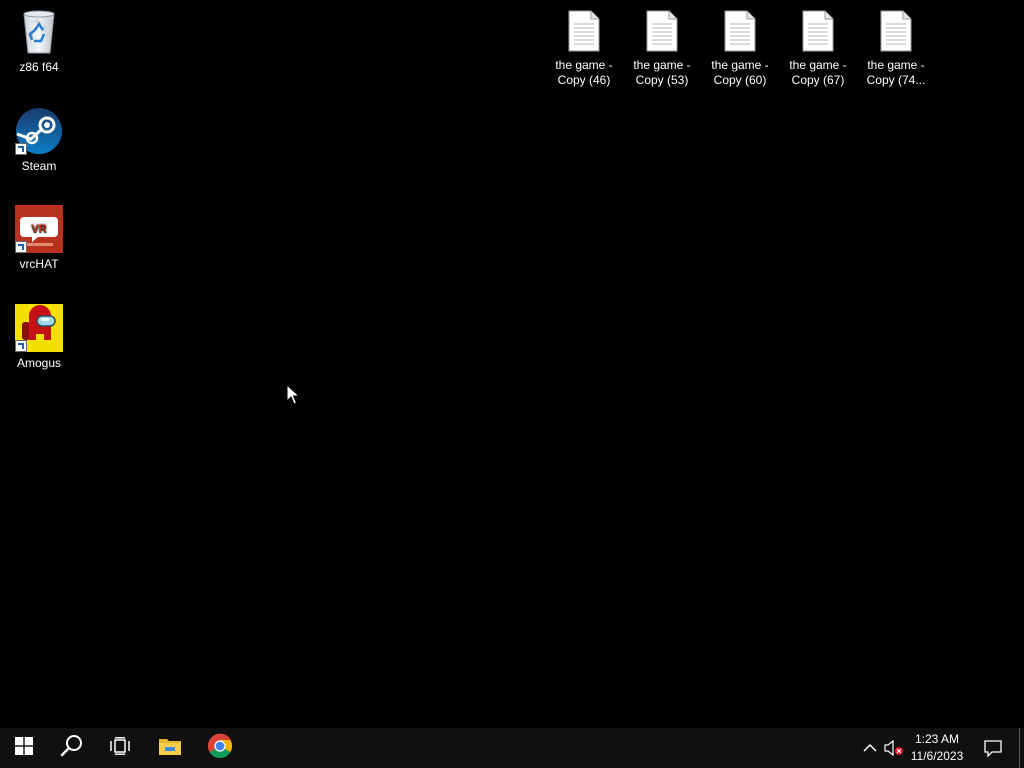  Describe the element at coordinates (39, 363) in the screenshot. I see `desktop-icon-label: Amogus` at that location.